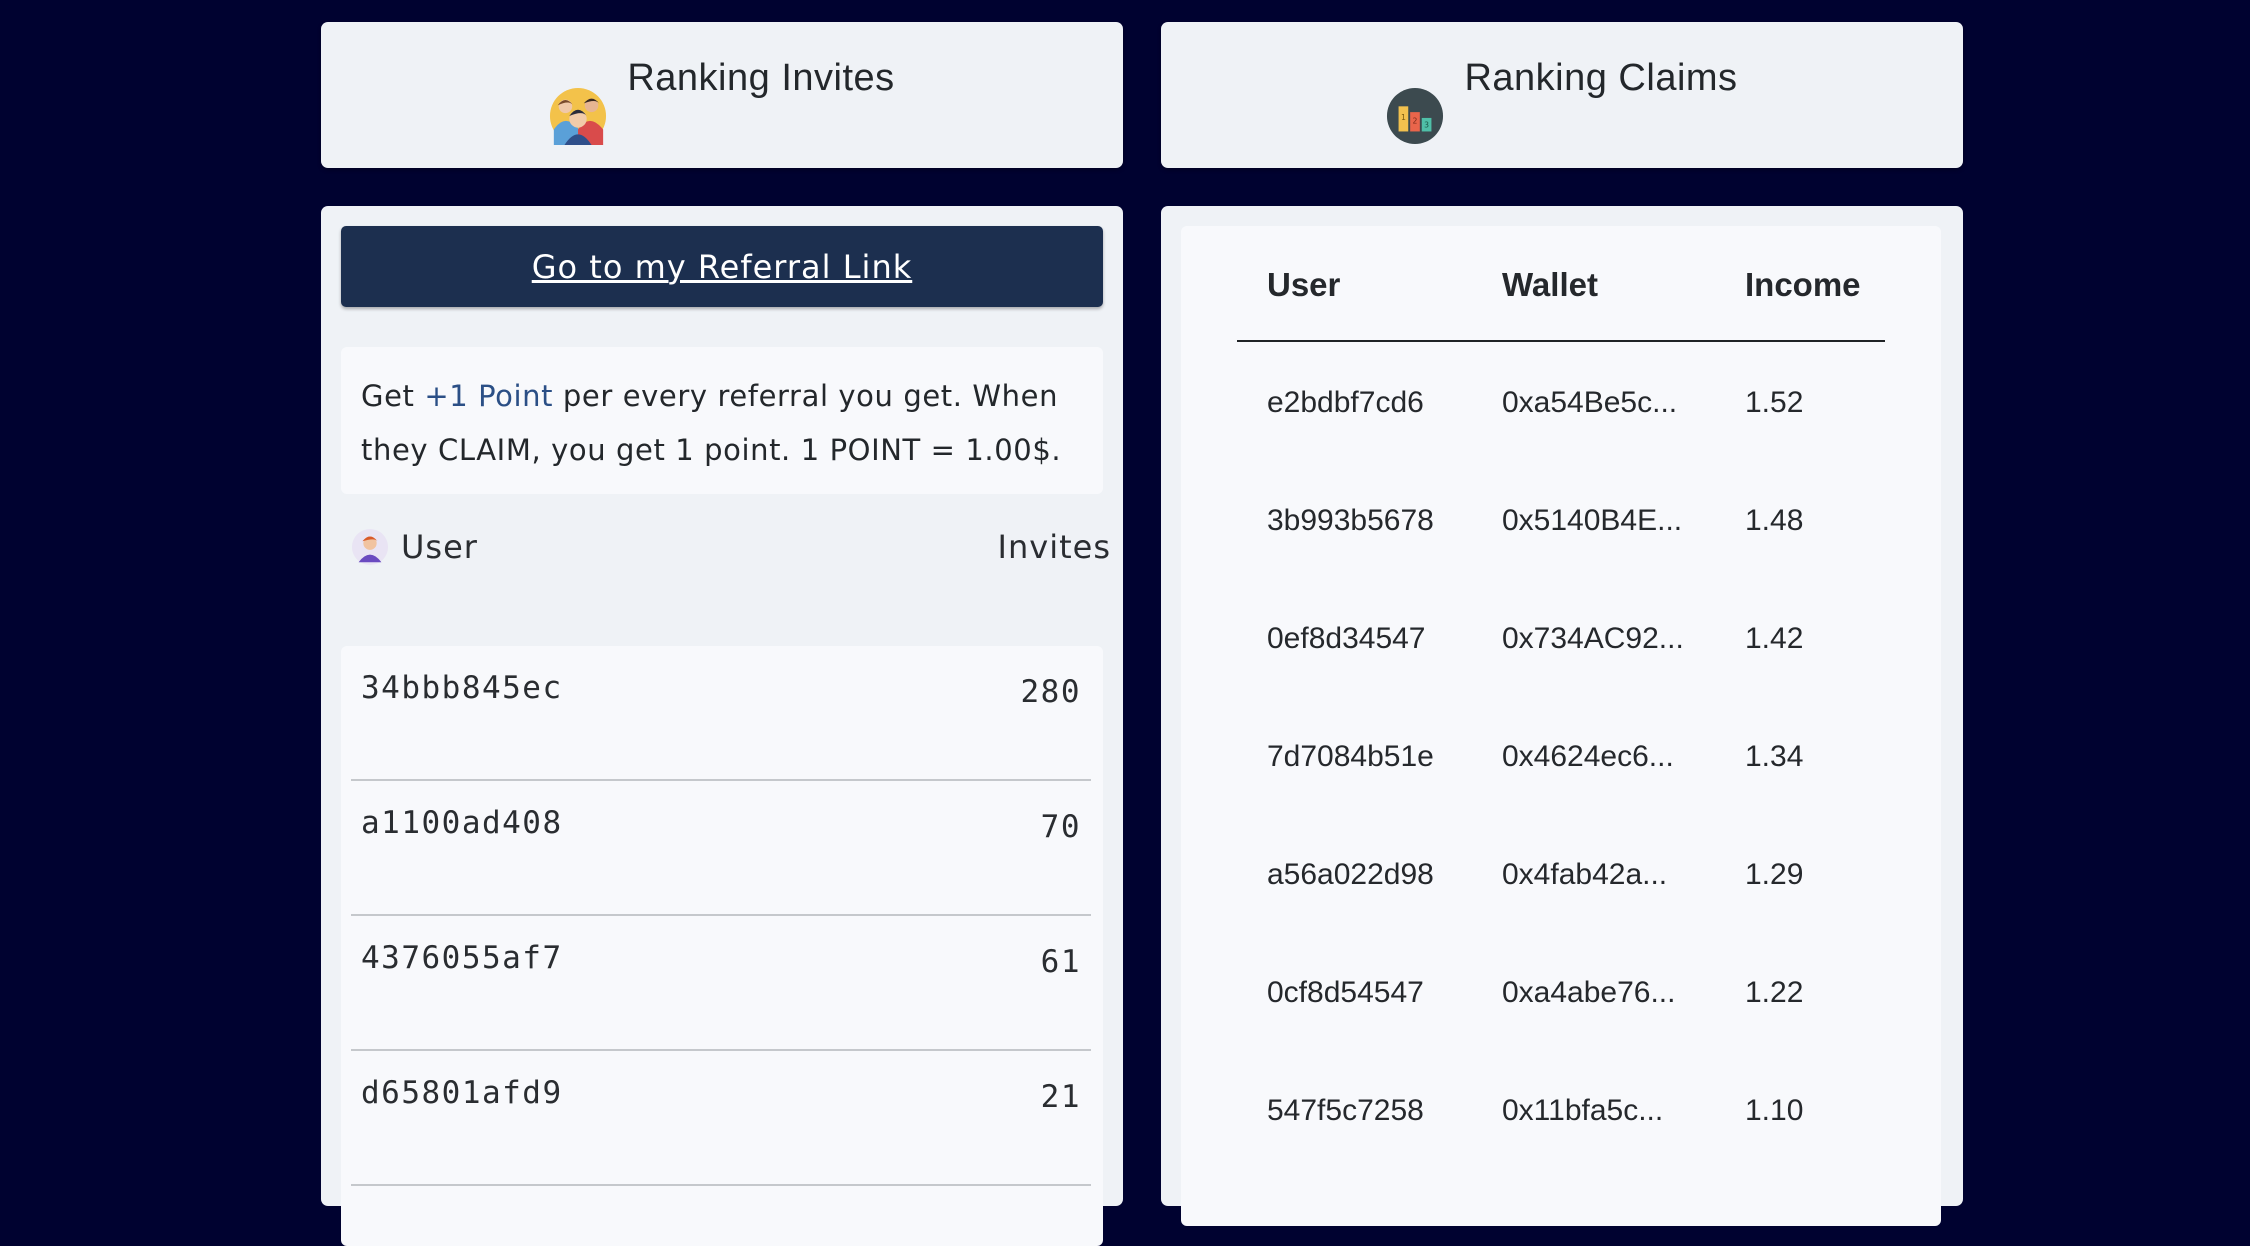 This screenshot has height=1246, width=2250. What do you see at coordinates (1774, 520) in the screenshot?
I see `claim-income: 1.48` at bounding box center [1774, 520].